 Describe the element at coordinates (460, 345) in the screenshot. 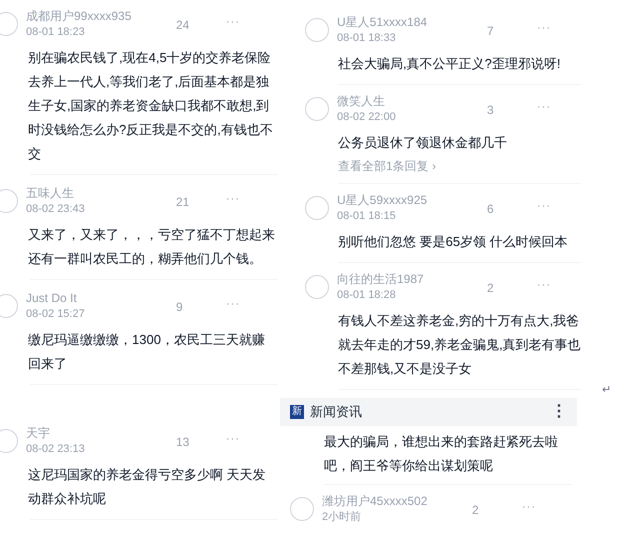

I see `comment-text: 有钱人不差这养老金,穷的十万有点大,我爸就去年走的才59,养老金骗鬼,真到老有事也不差那钱,又不是没子女` at that location.